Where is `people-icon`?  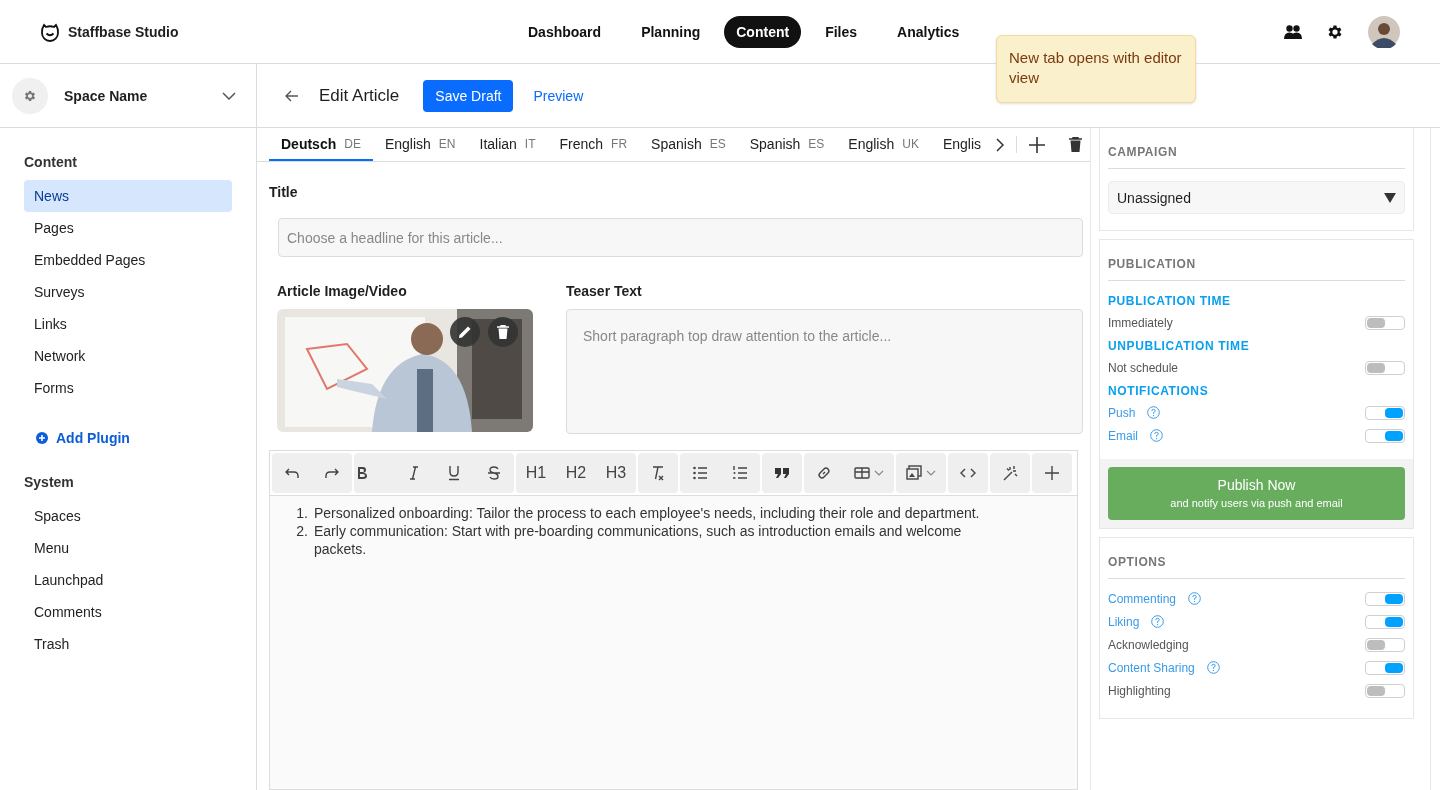 people-icon is located at coordinates (1293, 31).